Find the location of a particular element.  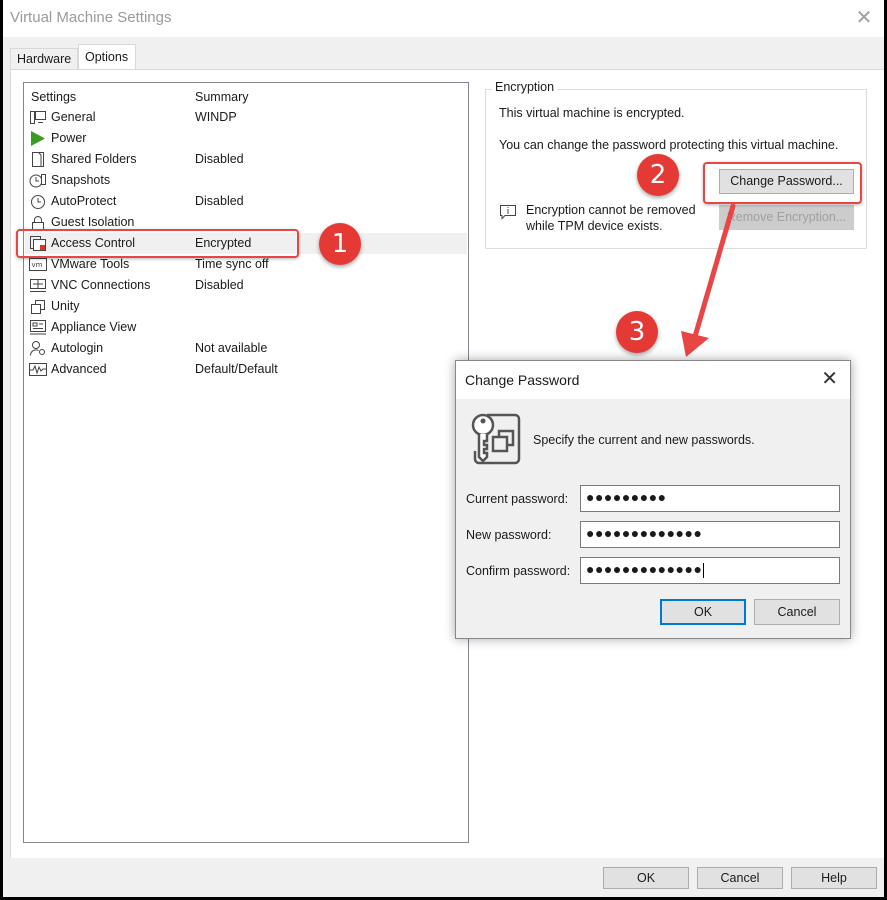

change-password-highlight is located at coordinates (782, 183).